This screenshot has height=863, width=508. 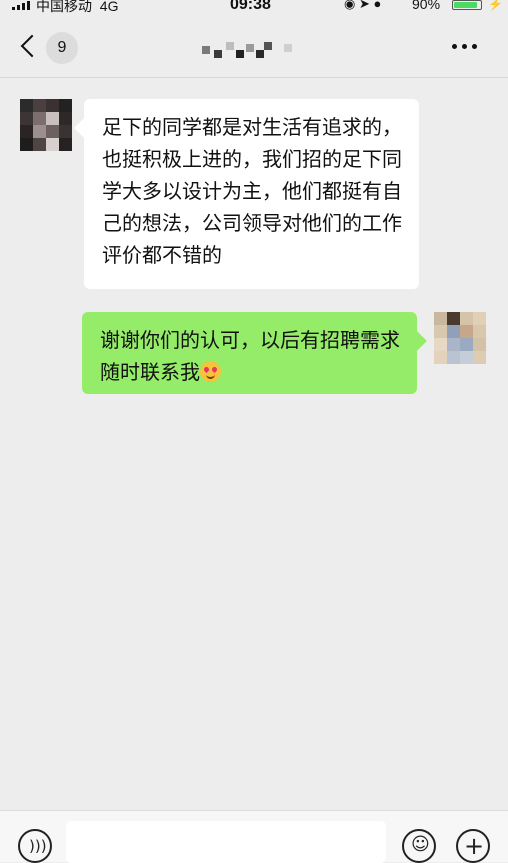 I want to click on contact-avatar, so click(x=46, y=125).